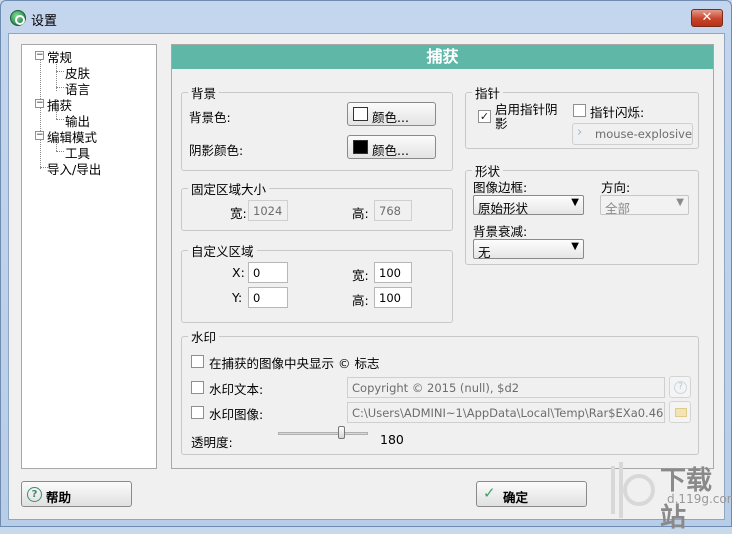  What do you see at coordinates (393, 297) in the screenshot?
I see `custom-height-input: 100` at bounding box center [393, 297].